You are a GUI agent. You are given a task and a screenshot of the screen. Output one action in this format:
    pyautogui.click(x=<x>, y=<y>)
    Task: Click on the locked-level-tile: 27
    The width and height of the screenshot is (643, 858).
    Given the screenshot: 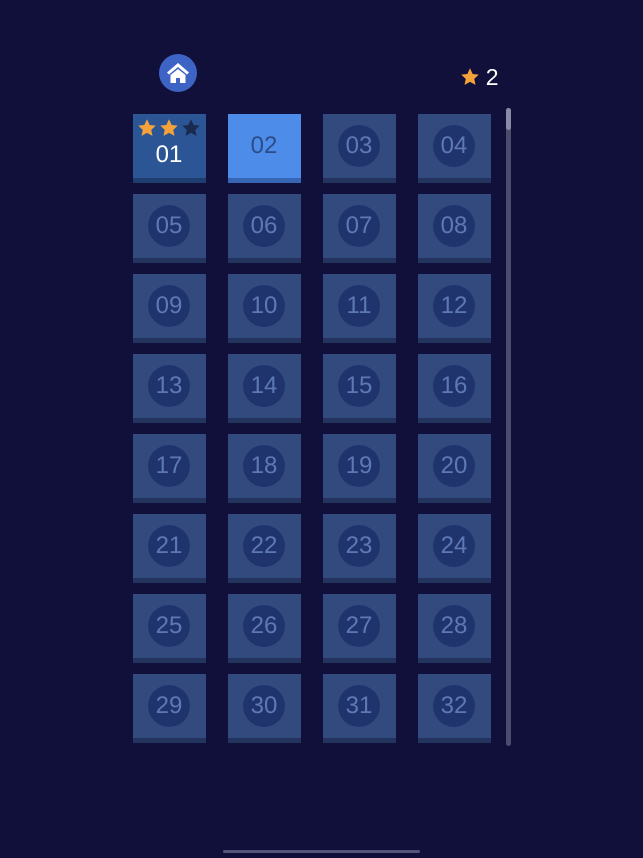 What is the action you would take?
    pyautogui.click(x=359, y=628)
    